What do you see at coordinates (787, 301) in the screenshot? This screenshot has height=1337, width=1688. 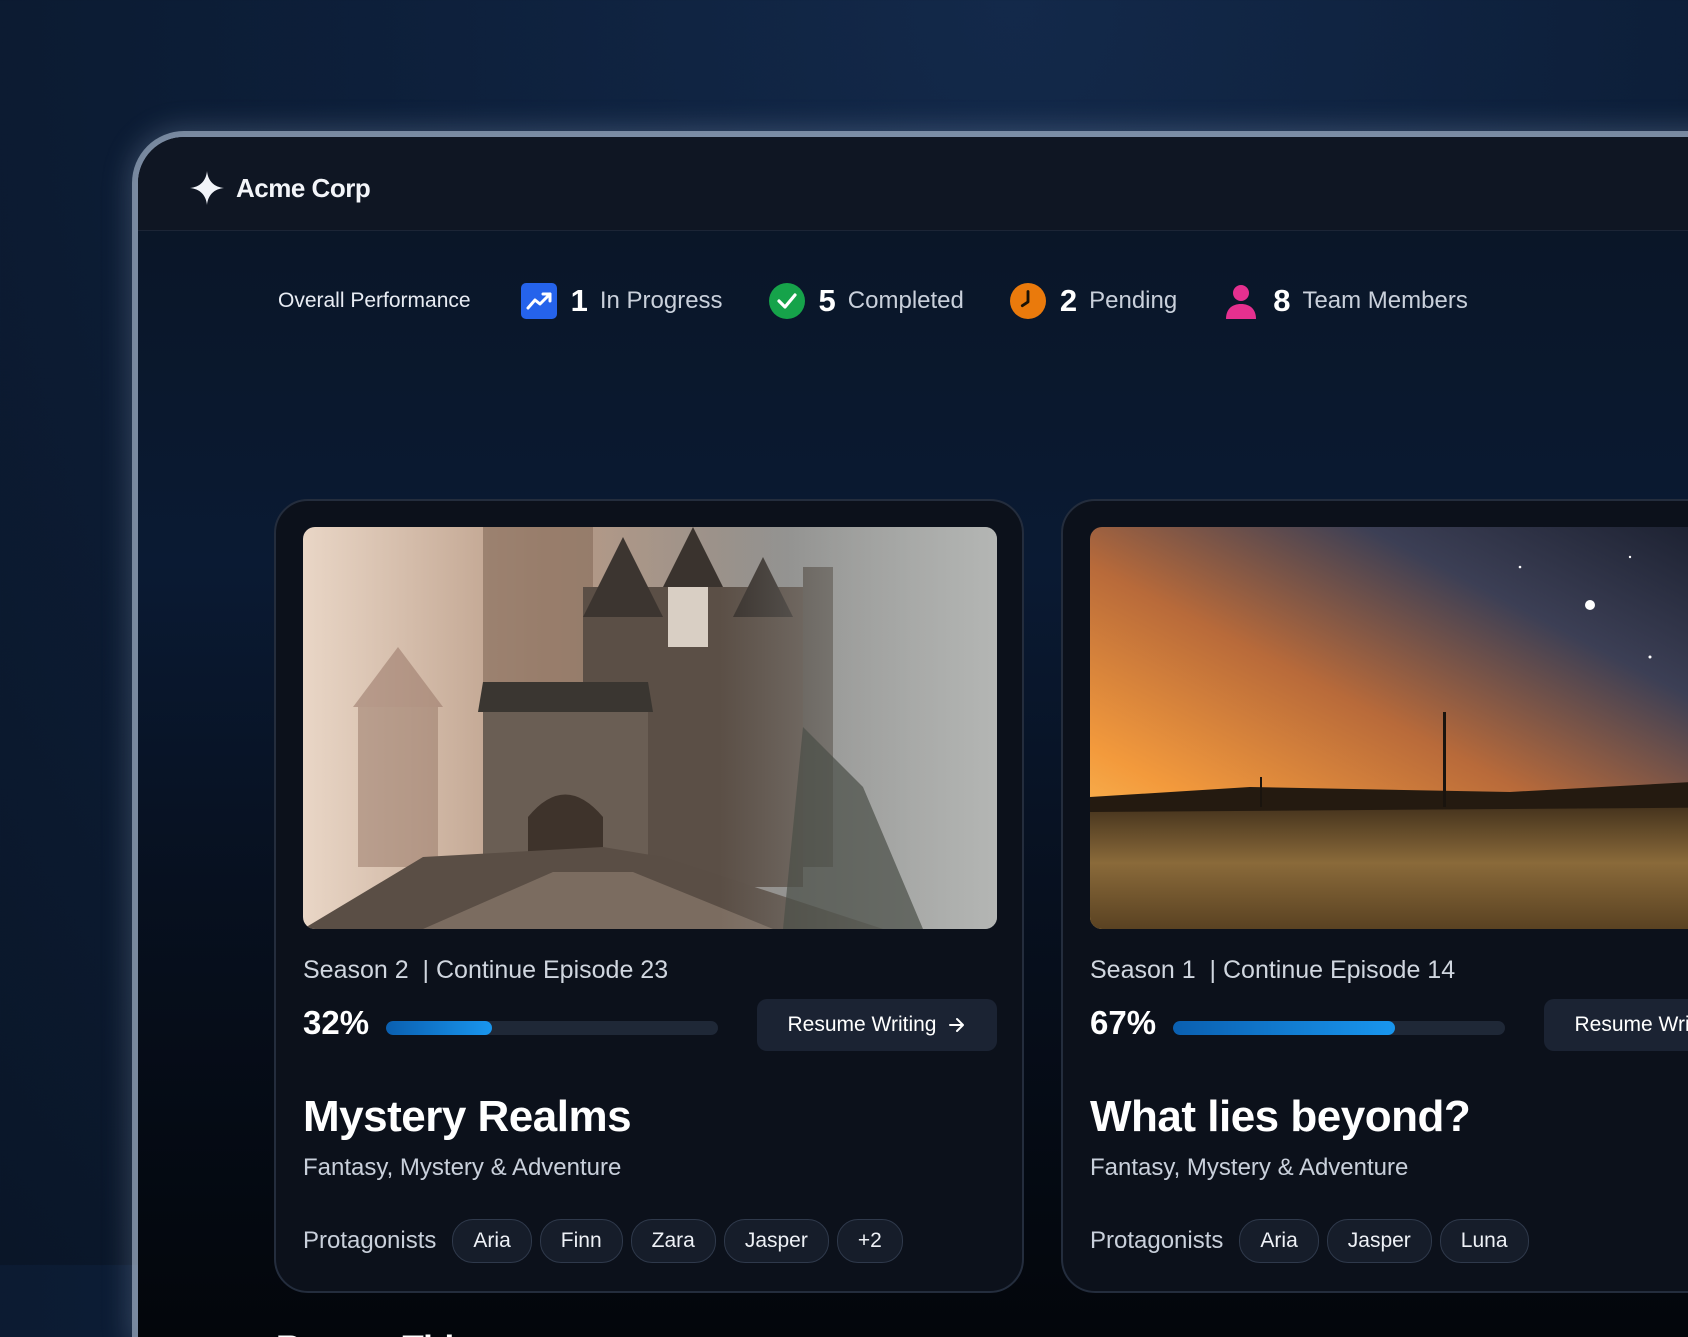 I see `check-circle-icon` at bounding box center [787, 301].